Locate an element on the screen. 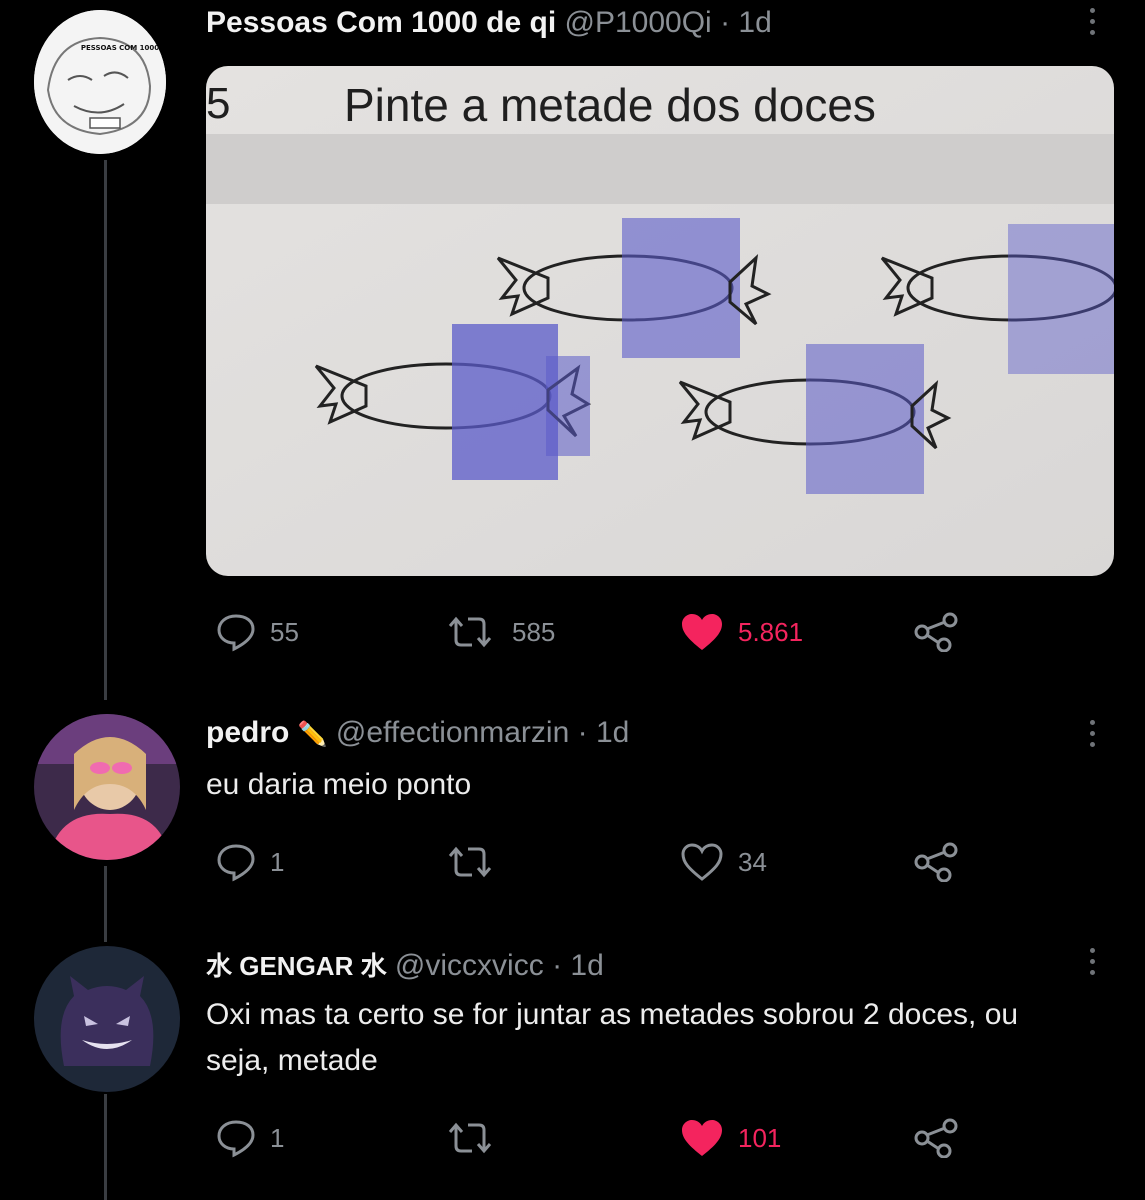  thread-line-bottom is located at coordinates (105, 1147).